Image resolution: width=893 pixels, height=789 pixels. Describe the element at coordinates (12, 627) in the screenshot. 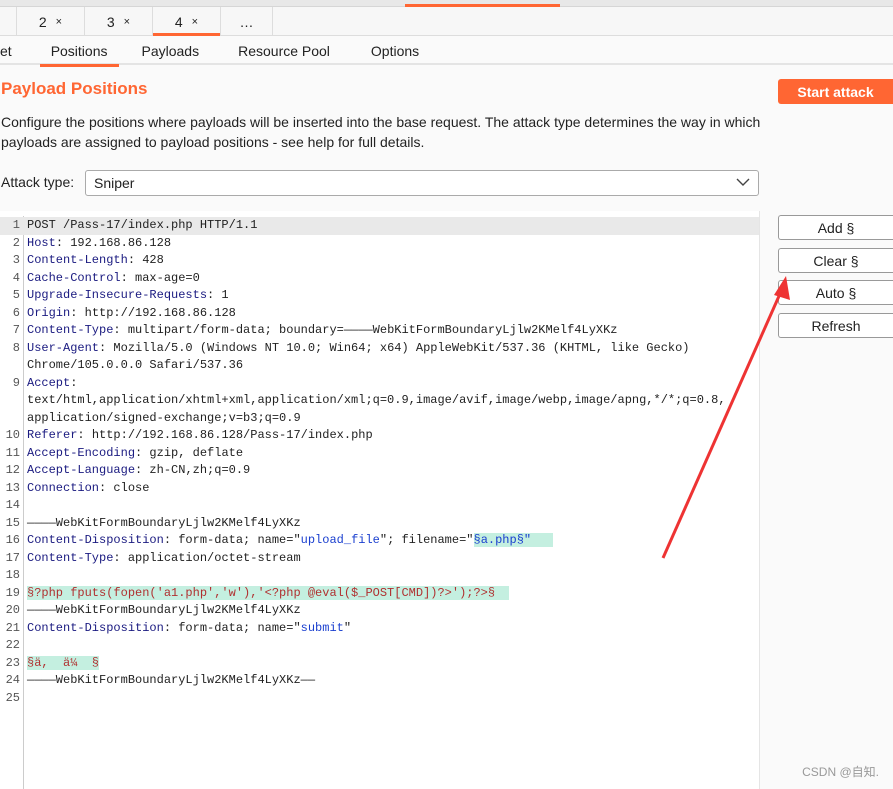

I see `line-number: 21` at that location.